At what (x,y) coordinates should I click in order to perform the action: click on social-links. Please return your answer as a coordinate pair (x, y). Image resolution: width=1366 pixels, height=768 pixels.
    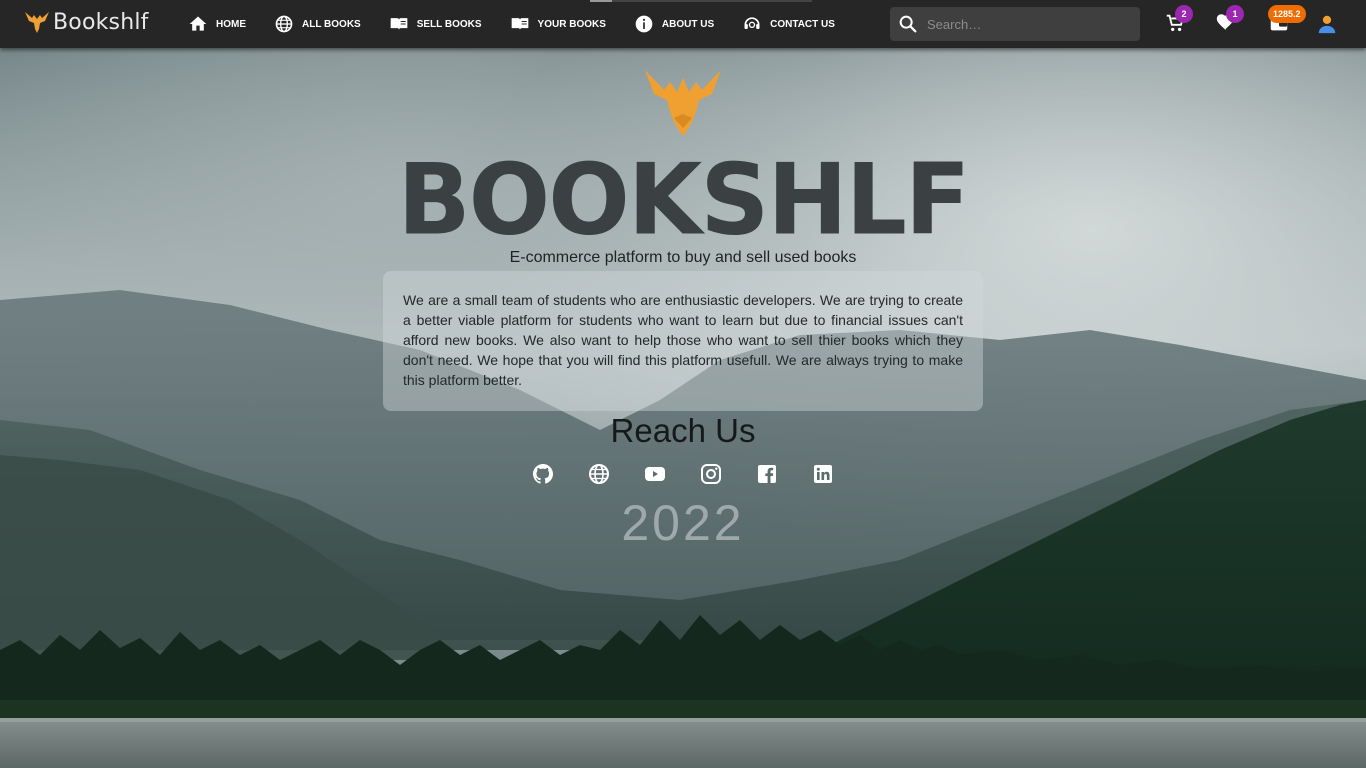
    Looking at the image, I should click on (699, 474).